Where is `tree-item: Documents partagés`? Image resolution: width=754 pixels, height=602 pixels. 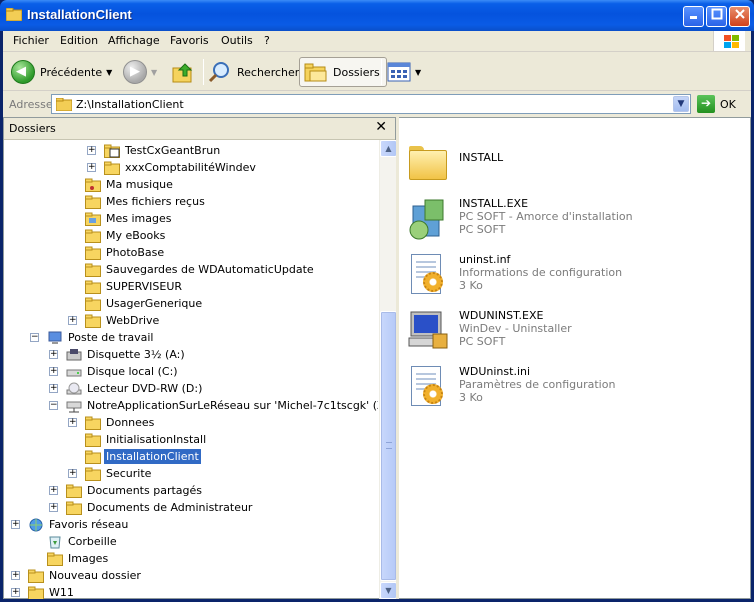 tree-item: Documents partagés is located at coordinates (135, 490).